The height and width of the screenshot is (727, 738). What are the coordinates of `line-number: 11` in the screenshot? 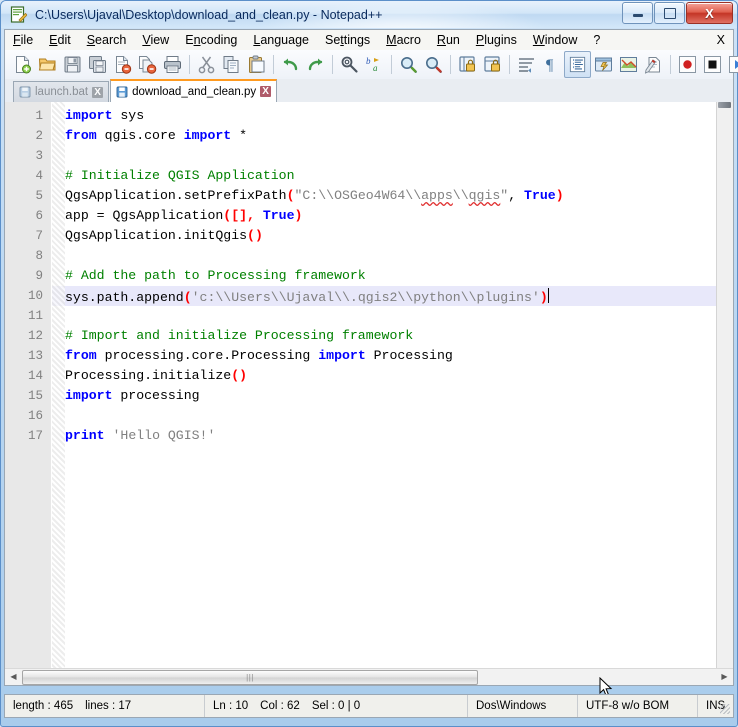 It's located at (35, 316).